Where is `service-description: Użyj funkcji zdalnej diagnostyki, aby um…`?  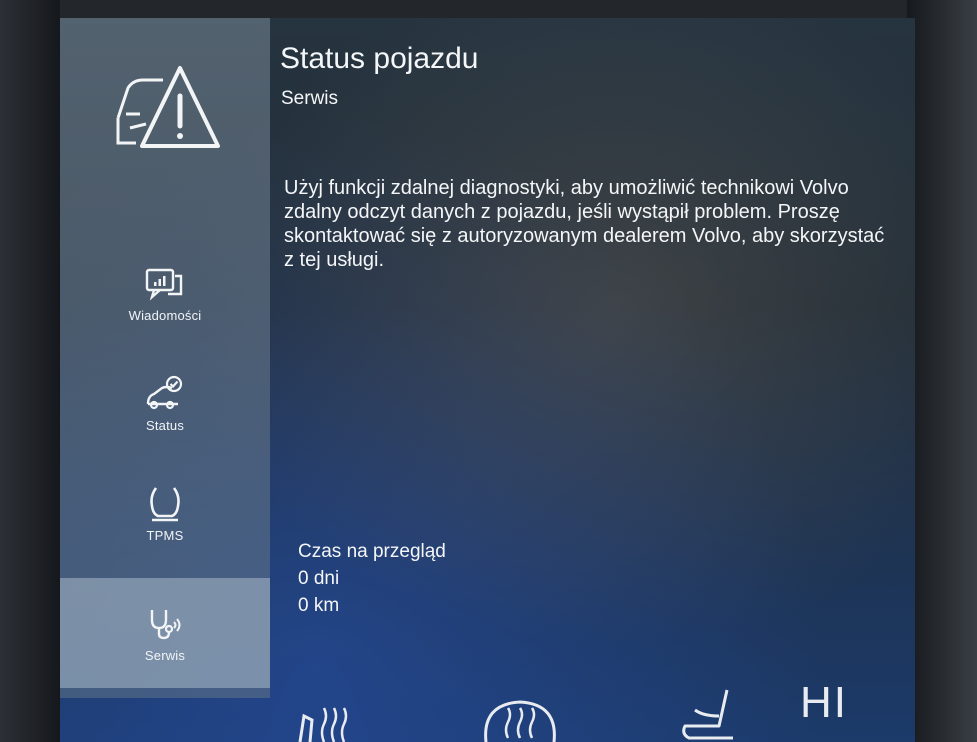
service-description: Użyj funkcji zdalnej diagnostyki, aby um… is located at coordinates (584, 224).